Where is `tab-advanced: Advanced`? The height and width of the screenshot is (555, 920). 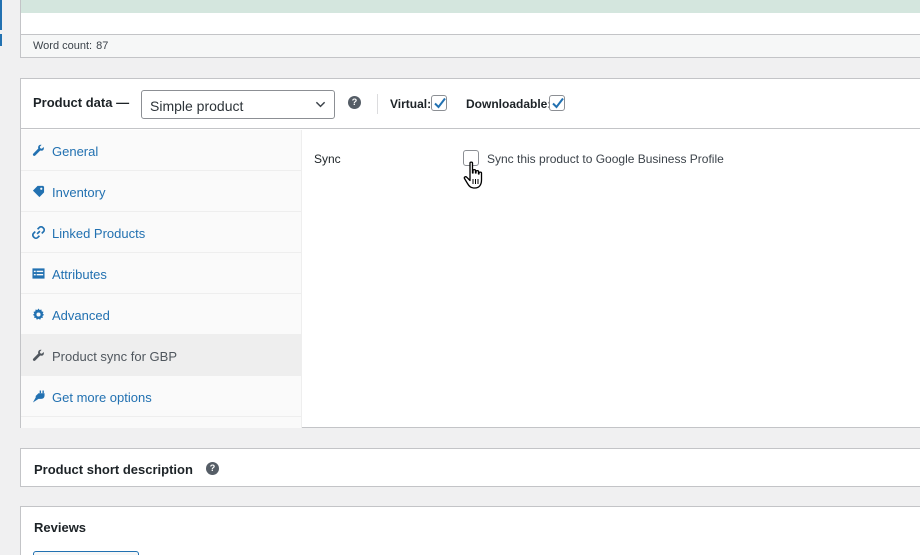 tab-advanced: Advanced is located at coordinates (161, 314).